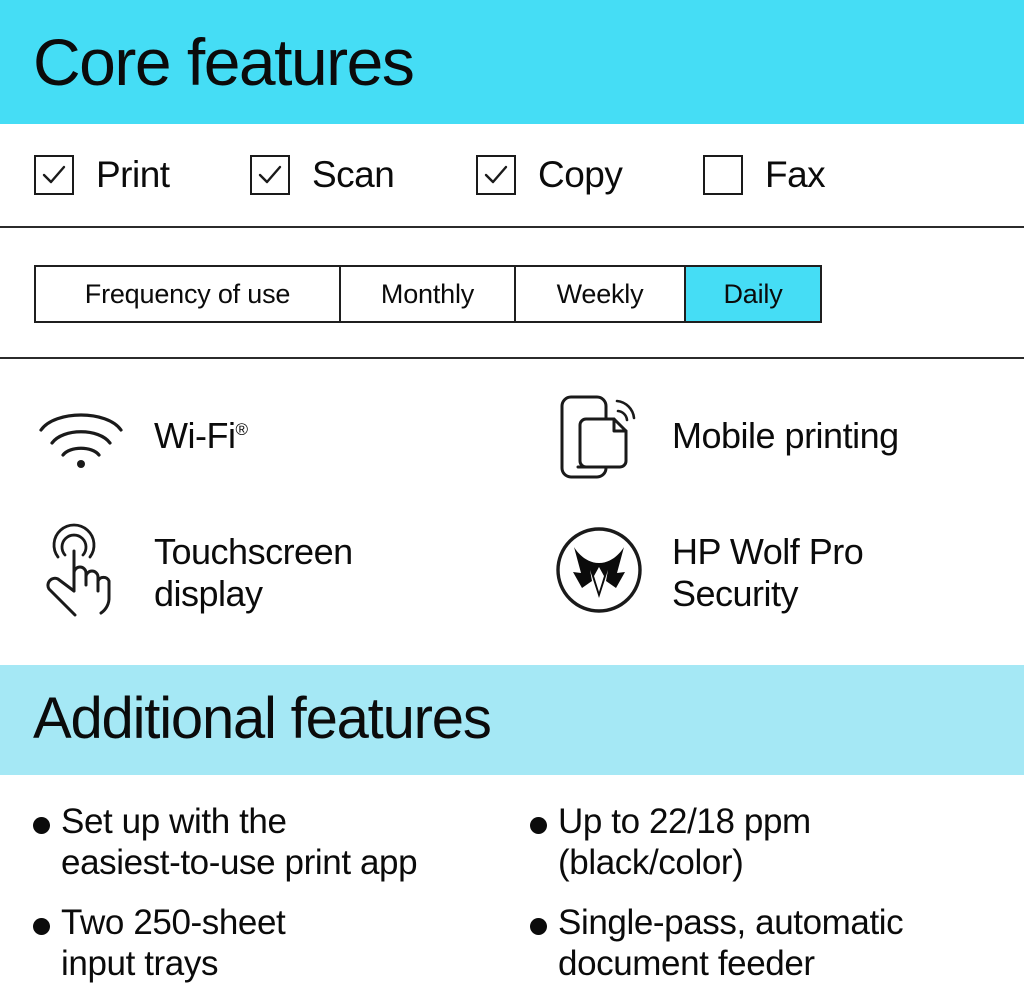  Describe the element at coordinates (599, 437) in the screenshot. I see `mobile-printing-icon` at that location.